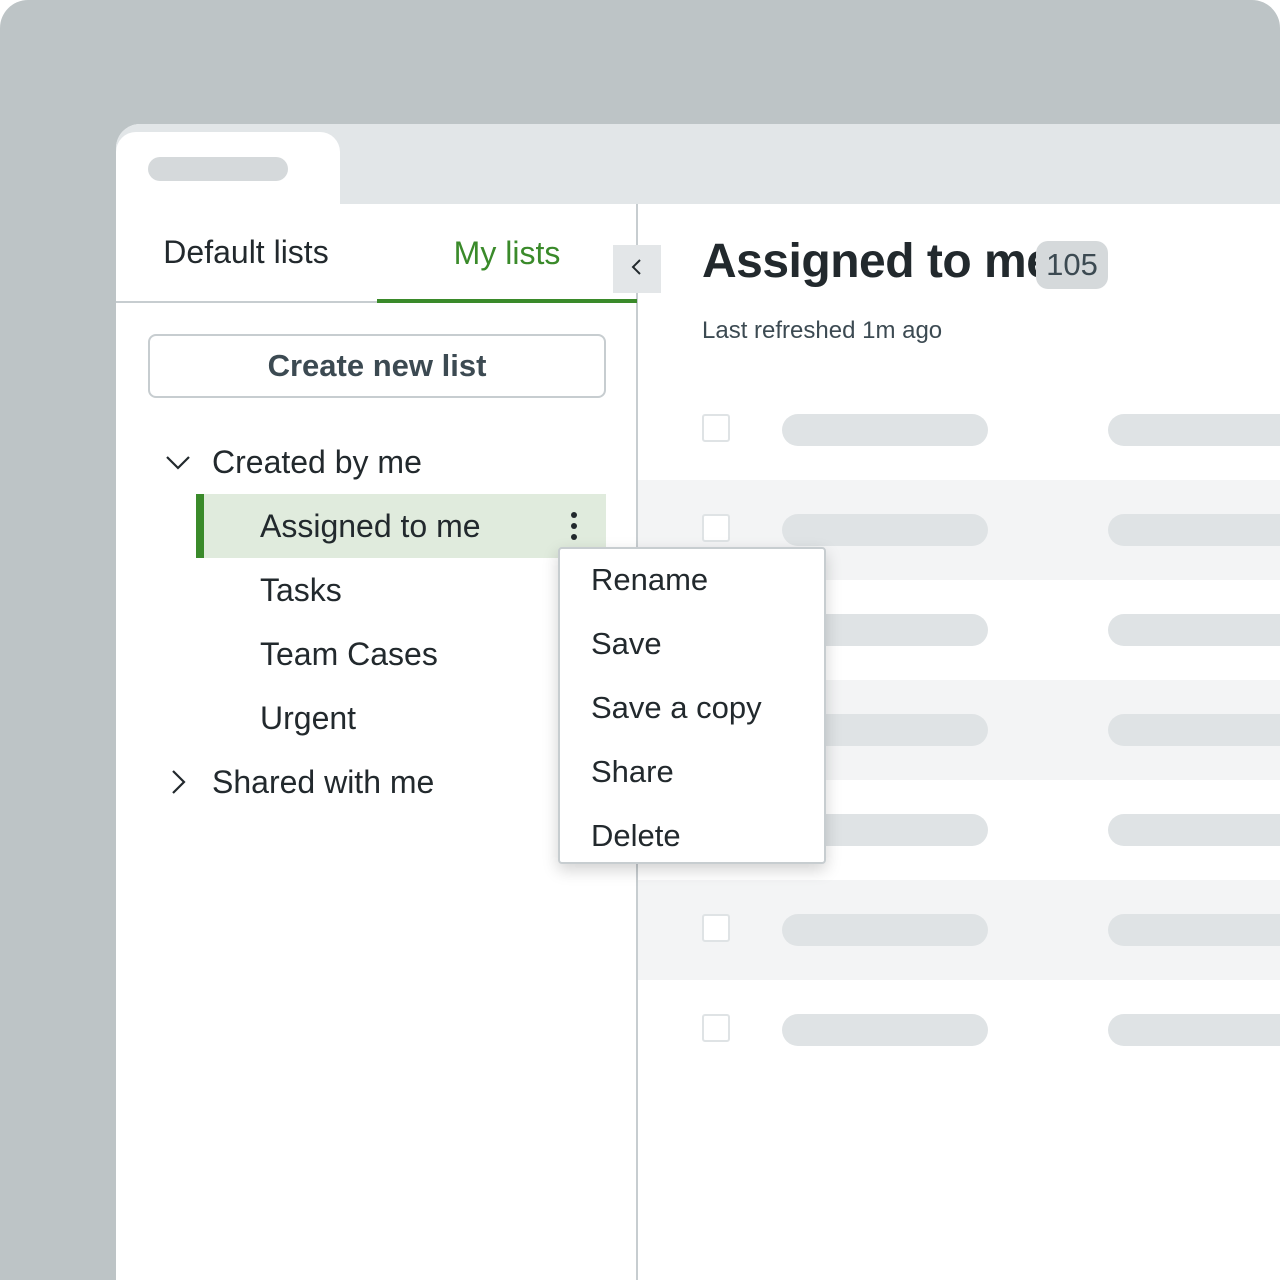 Image resolution: width=1280 pixels, height=1280 pixels. I want to click on browser-tab-bar, so click(698, 164).